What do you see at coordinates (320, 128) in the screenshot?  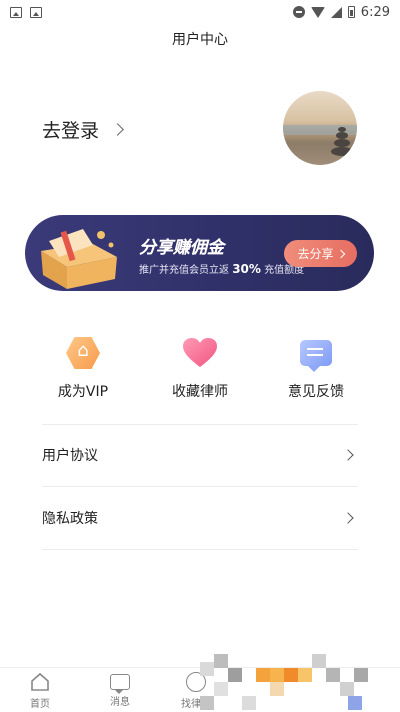 I see `avatar` at bounding box center [320, 128].